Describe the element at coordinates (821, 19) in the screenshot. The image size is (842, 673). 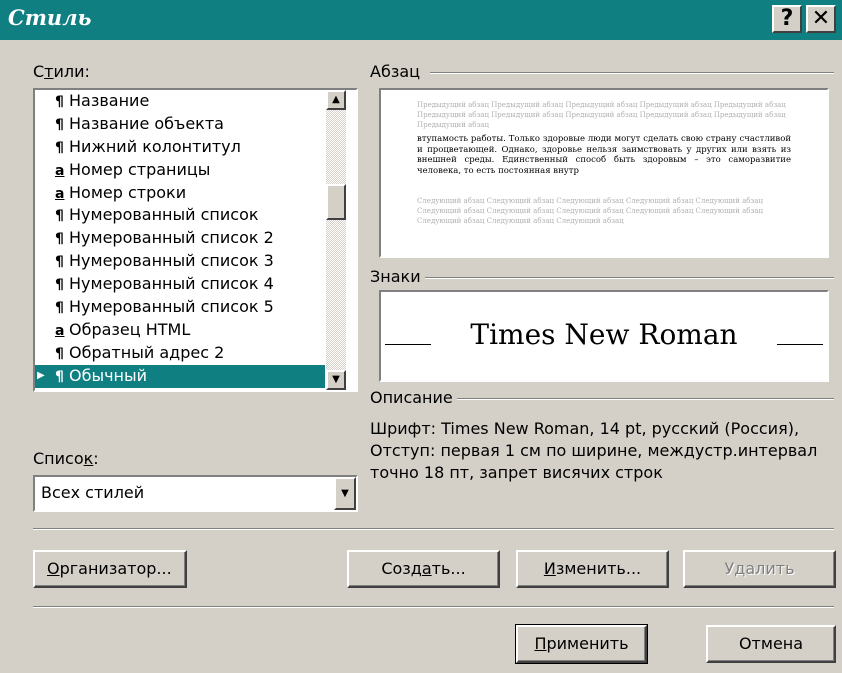
I see `close-button: ✕` at that location.